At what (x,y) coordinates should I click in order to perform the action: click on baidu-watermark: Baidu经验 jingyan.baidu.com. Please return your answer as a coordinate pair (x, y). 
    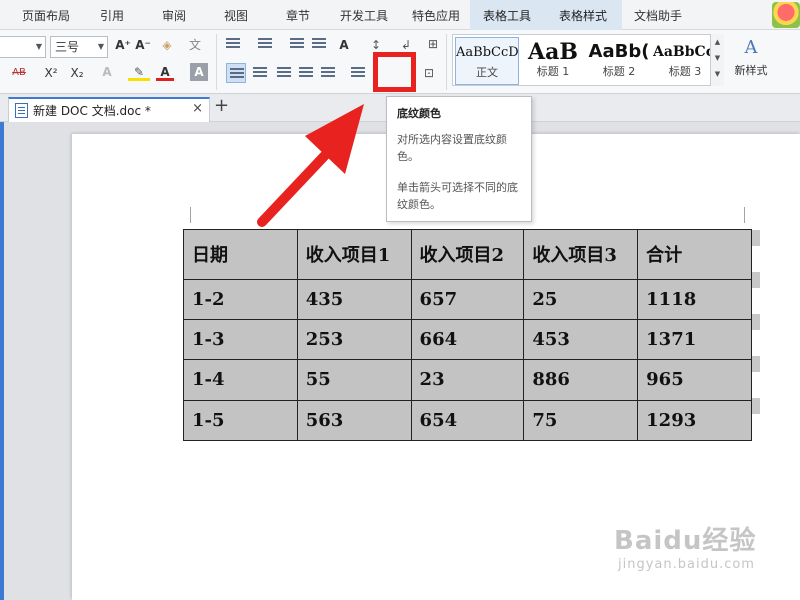
    Looking at the image, I should click on (685, 546).